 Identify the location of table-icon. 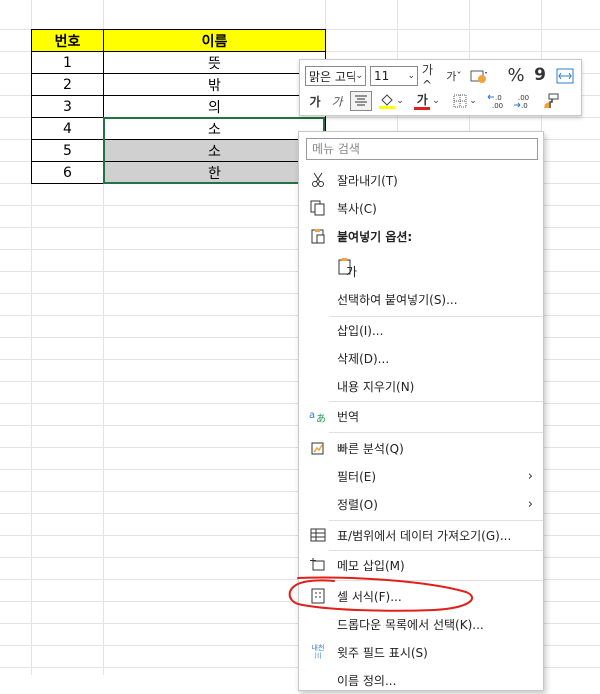
(318, 535).